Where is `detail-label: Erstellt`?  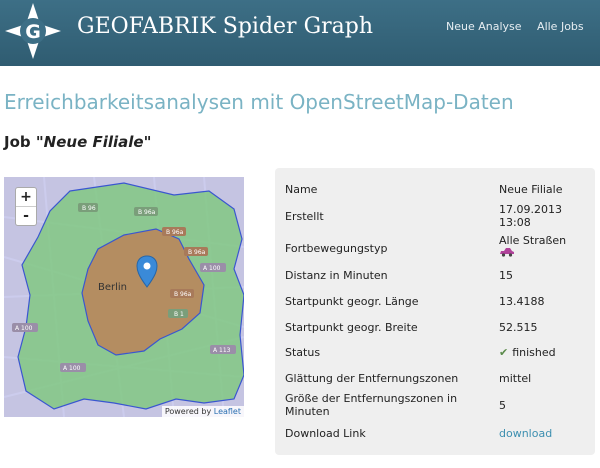 detail-label: Erstellt is located at coordinates (304, 216).